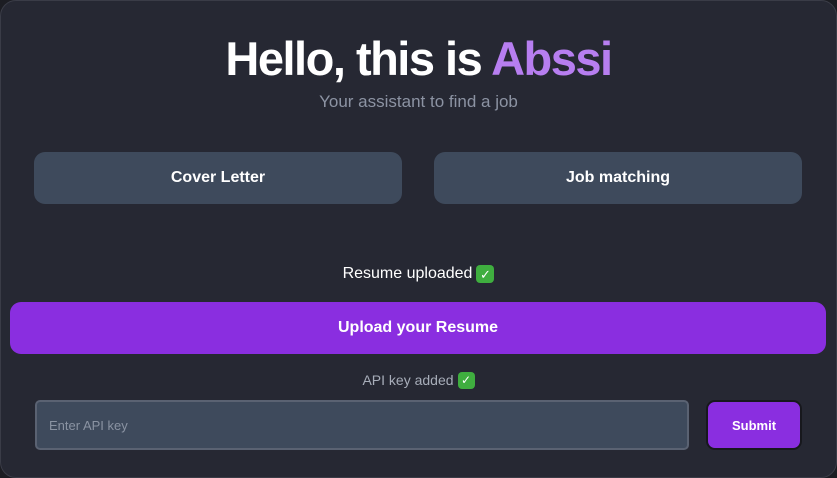  What do you see at coordinates (618, 178) in the screenshot?
I see `job-matching-button: Job matching` at bounding box center [618, 178].